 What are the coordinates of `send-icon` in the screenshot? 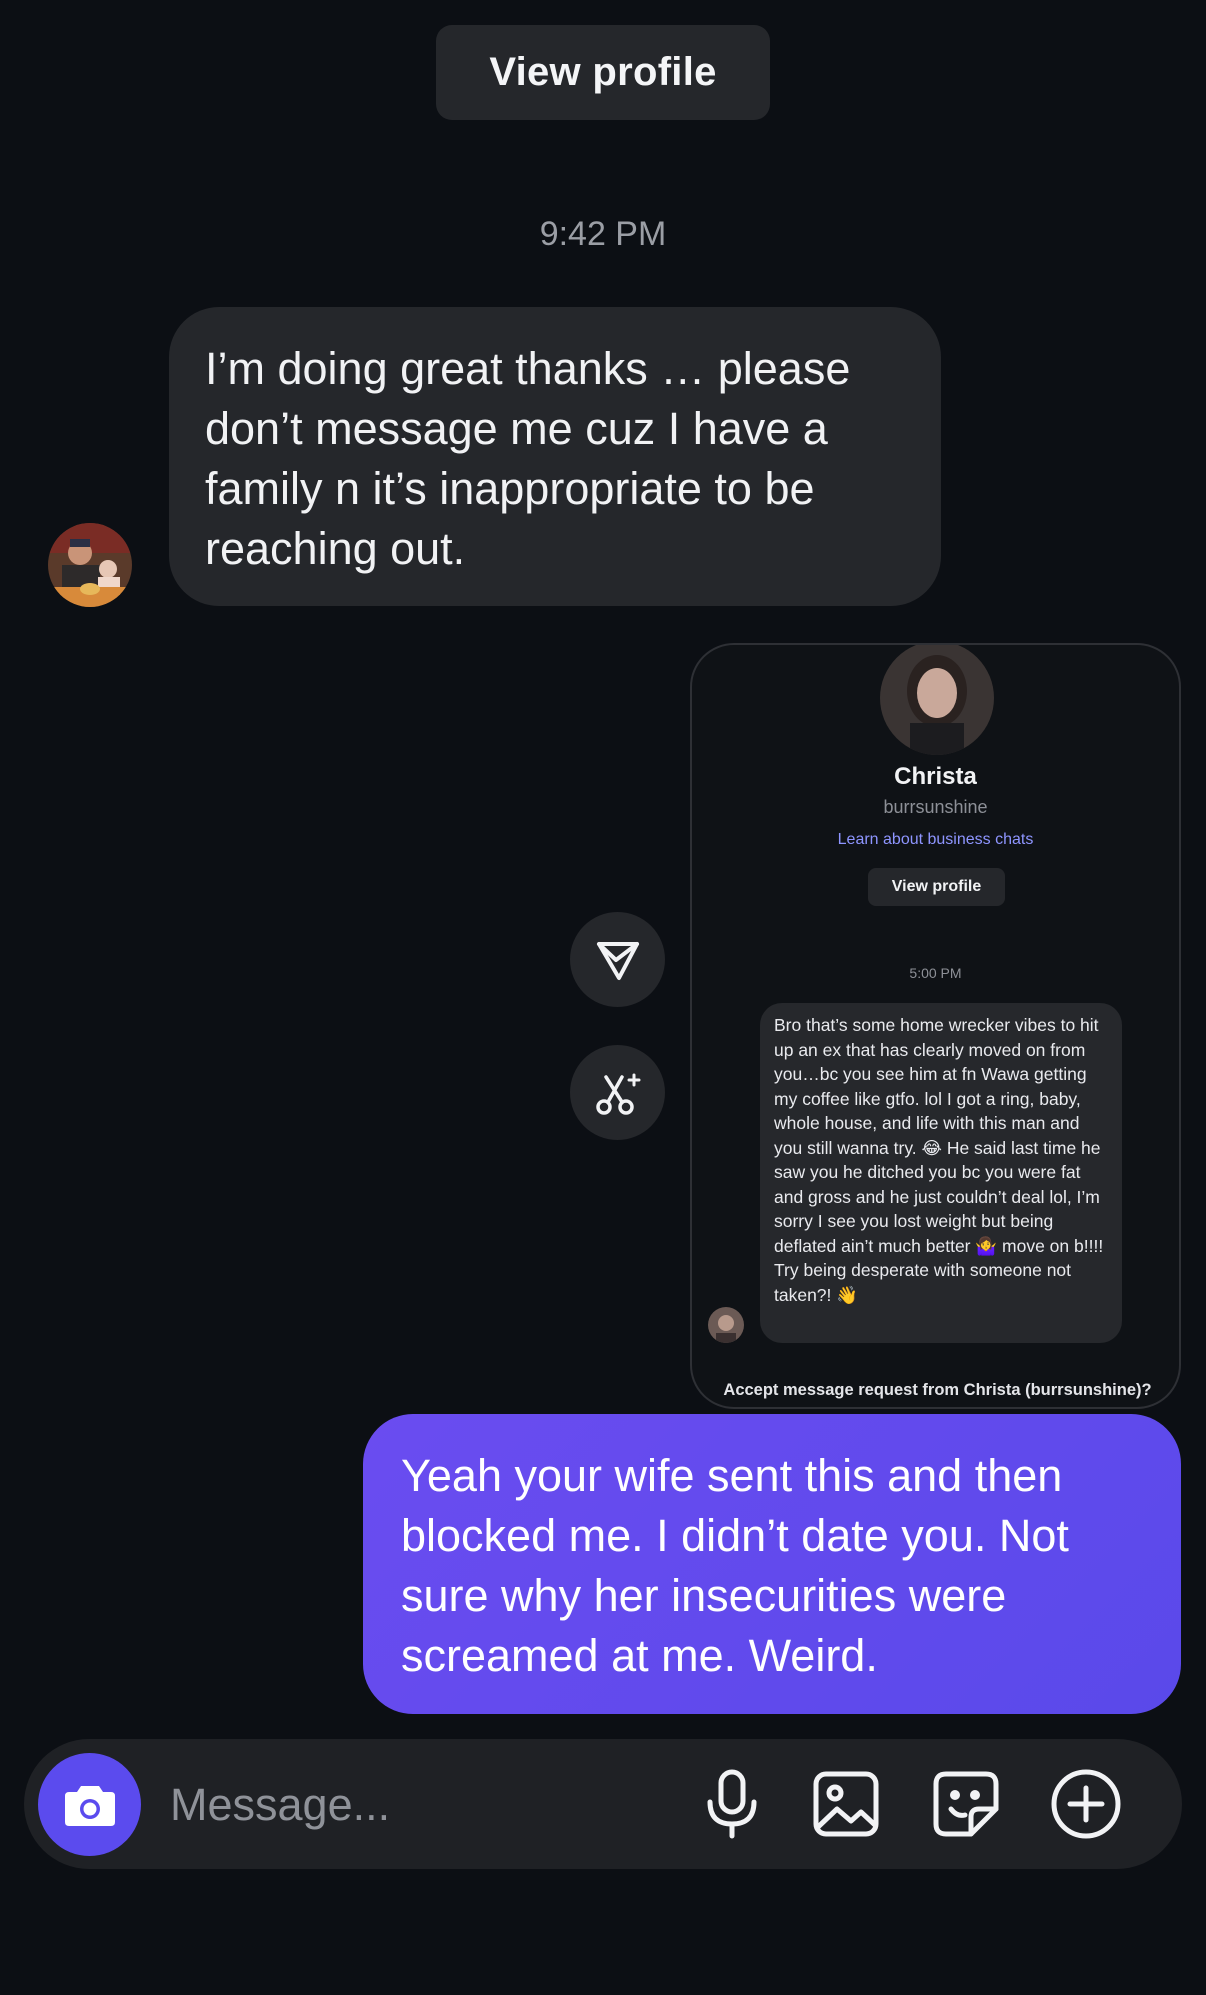 It's located at (617, 960).